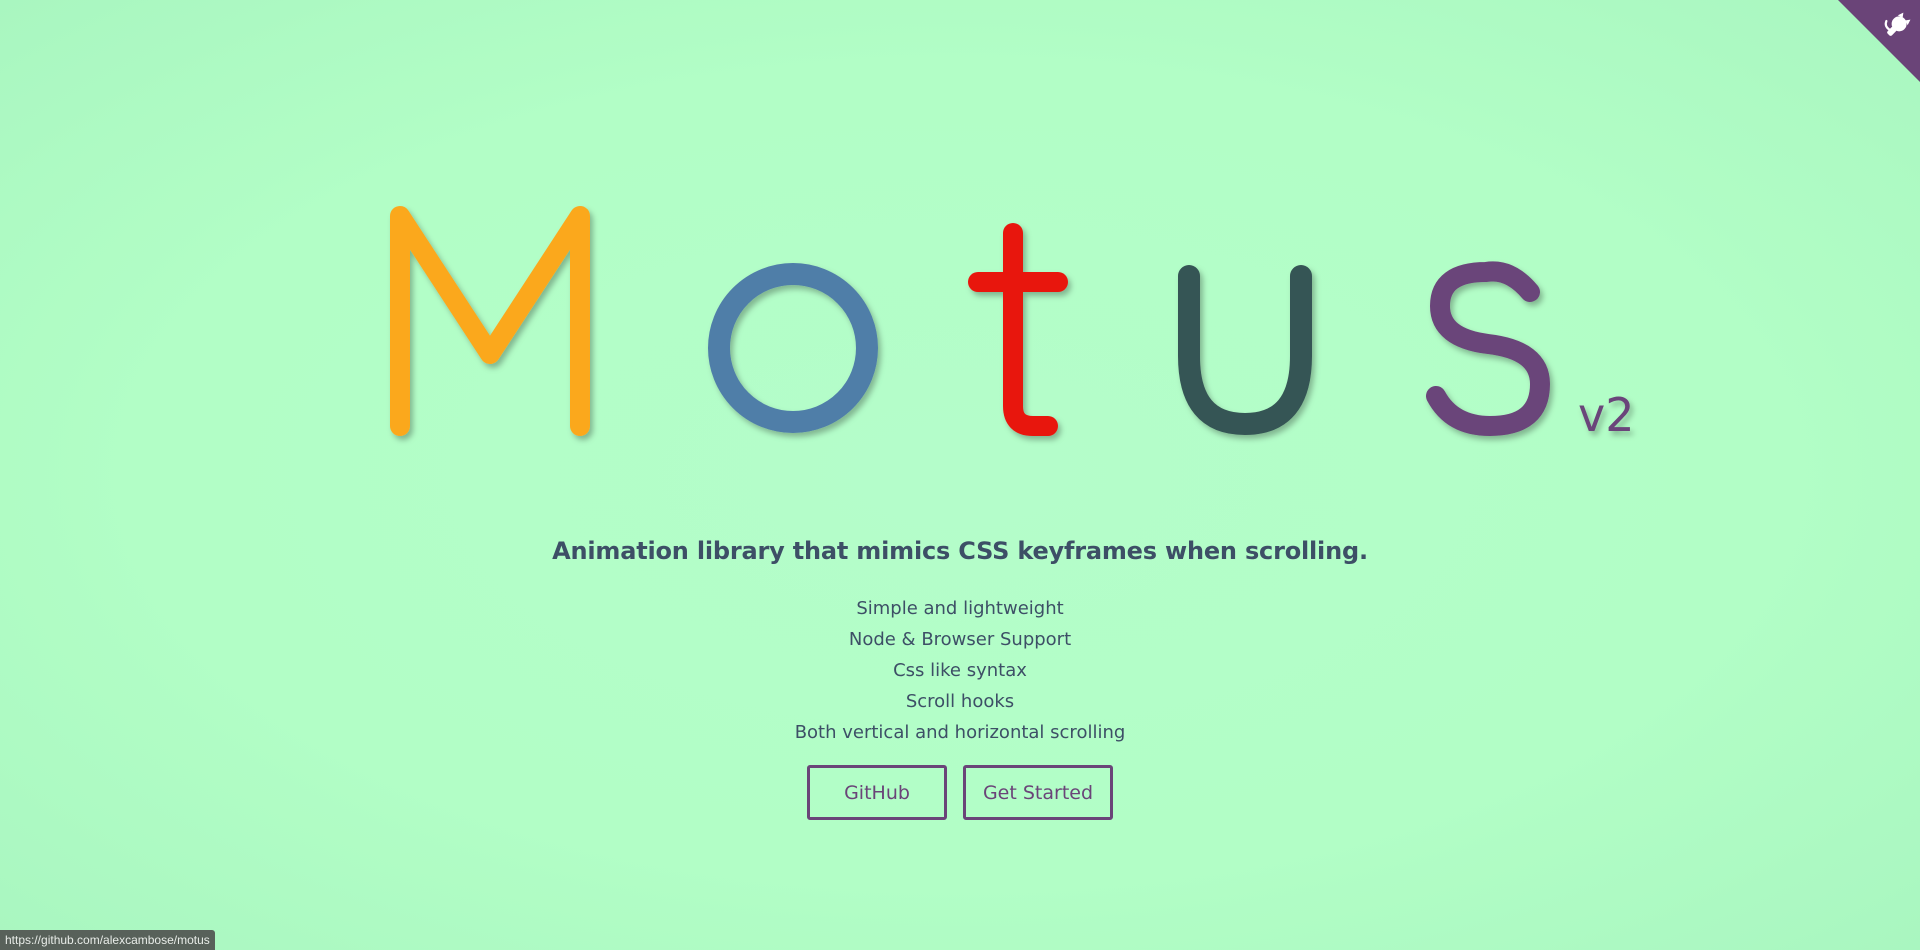 The image size is (1920, 950). What do you see at coordinates (960, 701) in the screenshot?
I see `feature-item: Scroll hooks` at bounding box center [960, 701].